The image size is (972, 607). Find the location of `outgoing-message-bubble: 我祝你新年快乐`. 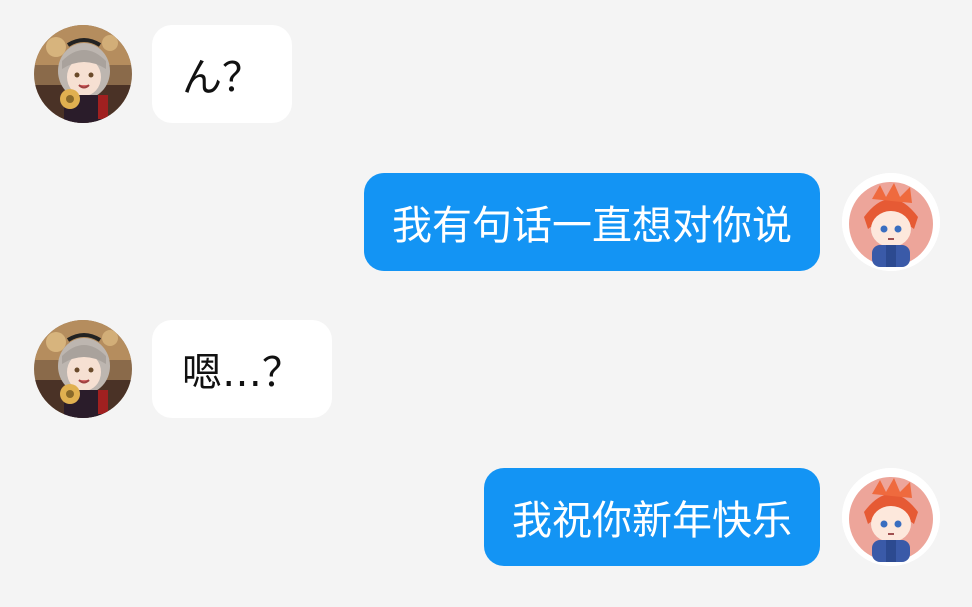

outgoing-message-bubble: 我祝你新年快乐 is located at coordinates (652, 517).